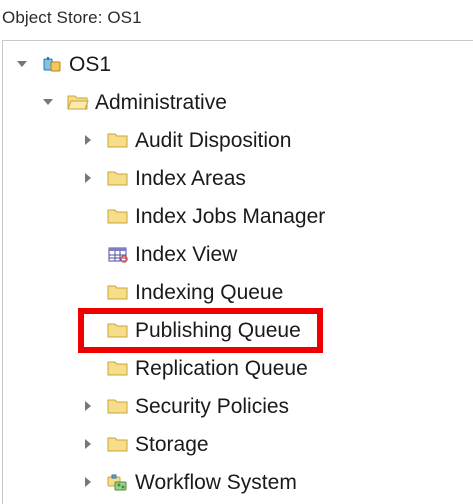 The image size is (473, 504). I want to click on tree-node-label: Security Policies, so click(212, 406).